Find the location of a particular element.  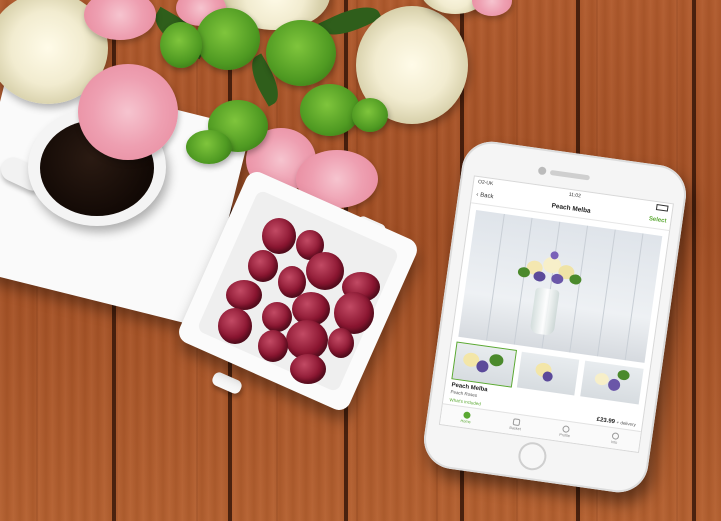

front-camera is located at coordinates (542, 171).